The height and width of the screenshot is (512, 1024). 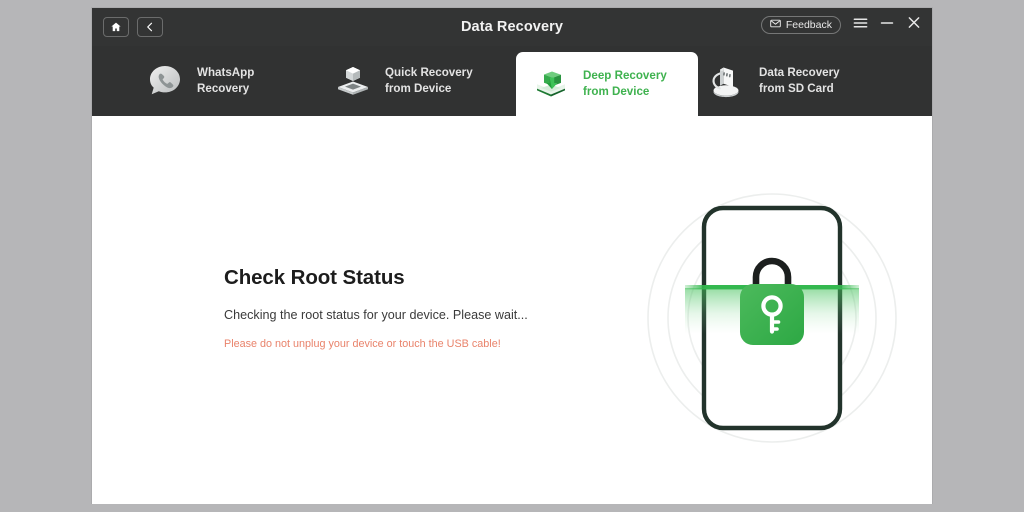 What do you see at coordinates (314, 277) in the screenshot?
I see `status-heading: Check Root Status` at bounding box center [314, 277].